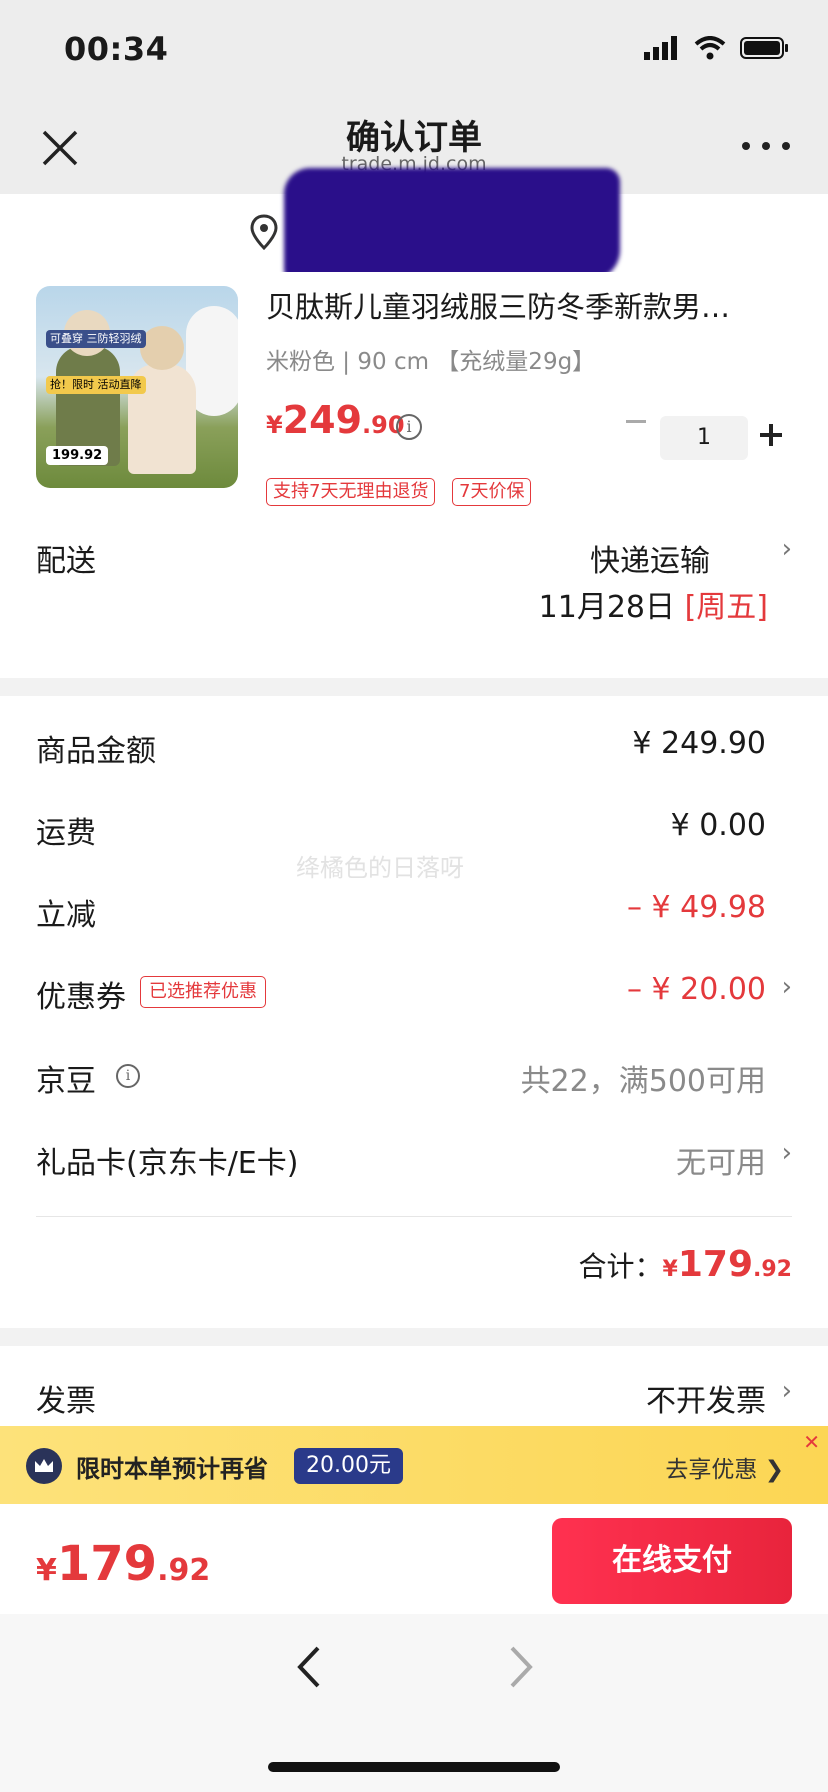 This screenshot has width=828, height=1792. What do you see at coordinates (409, 427) in the screenshot?
I see `price-info-icon: i` at bounding box center [409, 427].